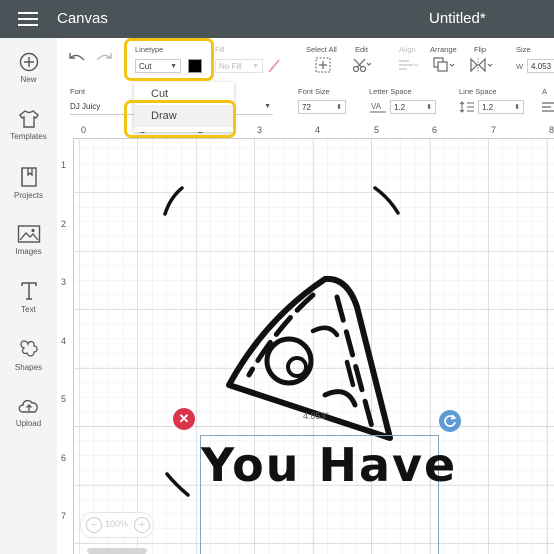 This screenshot has width=554, height=554. Describe the element at coordinates (322, 107) in the screenshot. I see `font-size-input: 72 ⬍` at that location.